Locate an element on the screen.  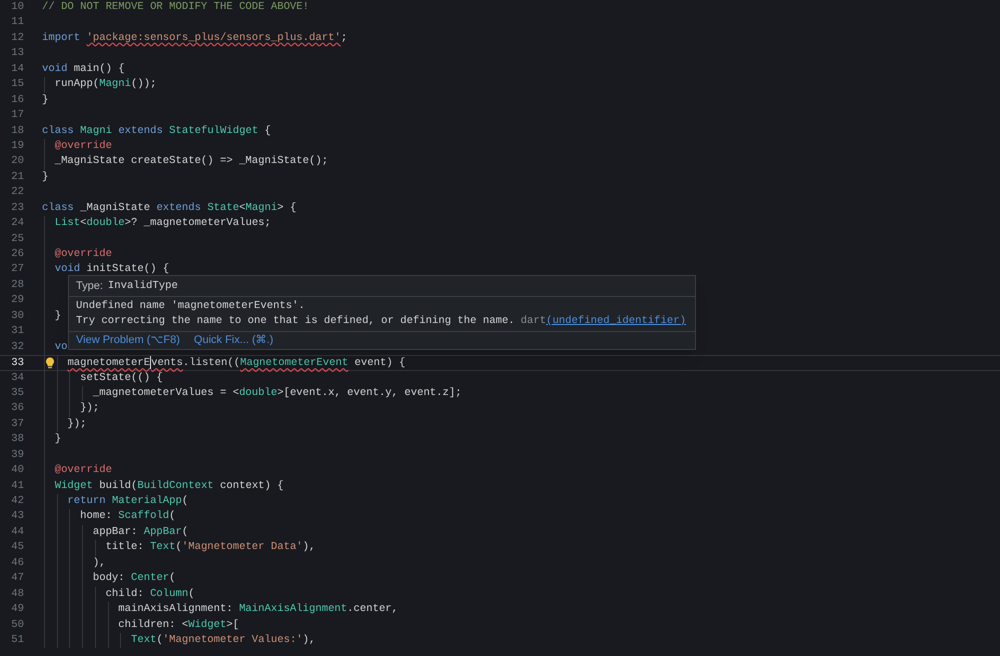
line-number: 45 is located at coordinates (17, 548).